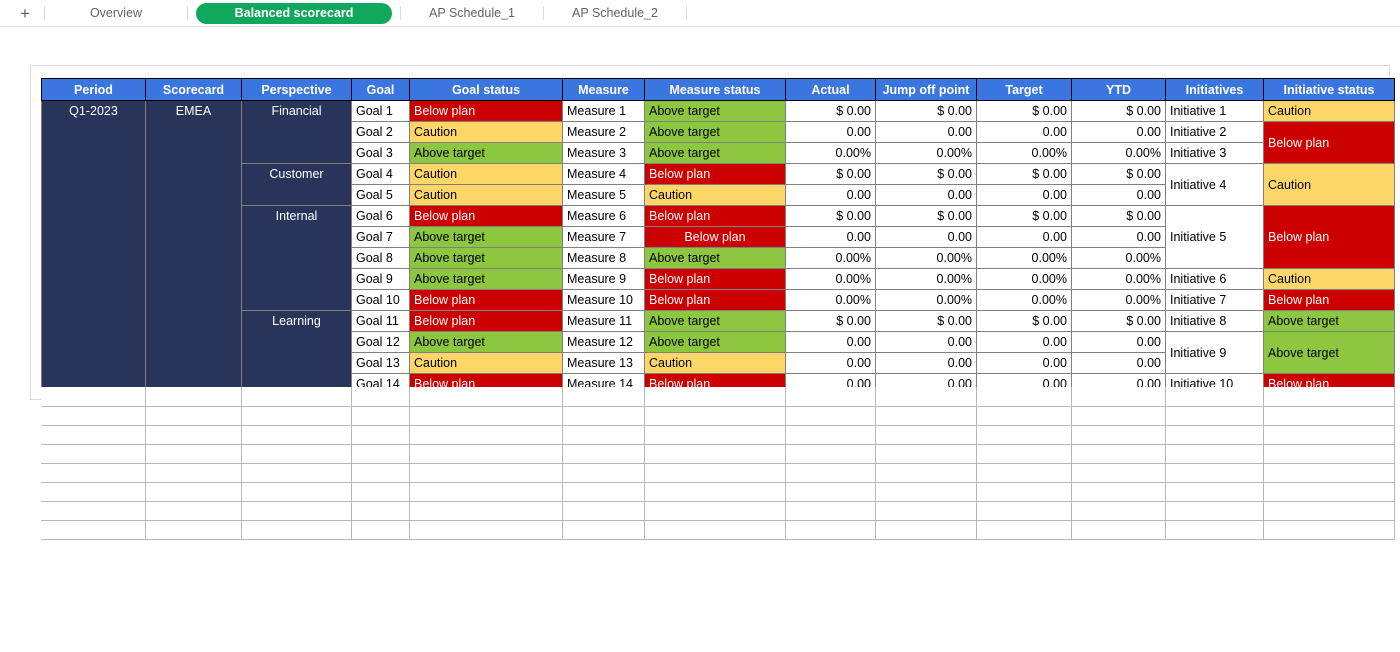 The height and width of the screenshot is (652, 1400). Describe the element at coordinates (1024, 342) in the screenshot. I see `cell-target: 0.00` at that location.